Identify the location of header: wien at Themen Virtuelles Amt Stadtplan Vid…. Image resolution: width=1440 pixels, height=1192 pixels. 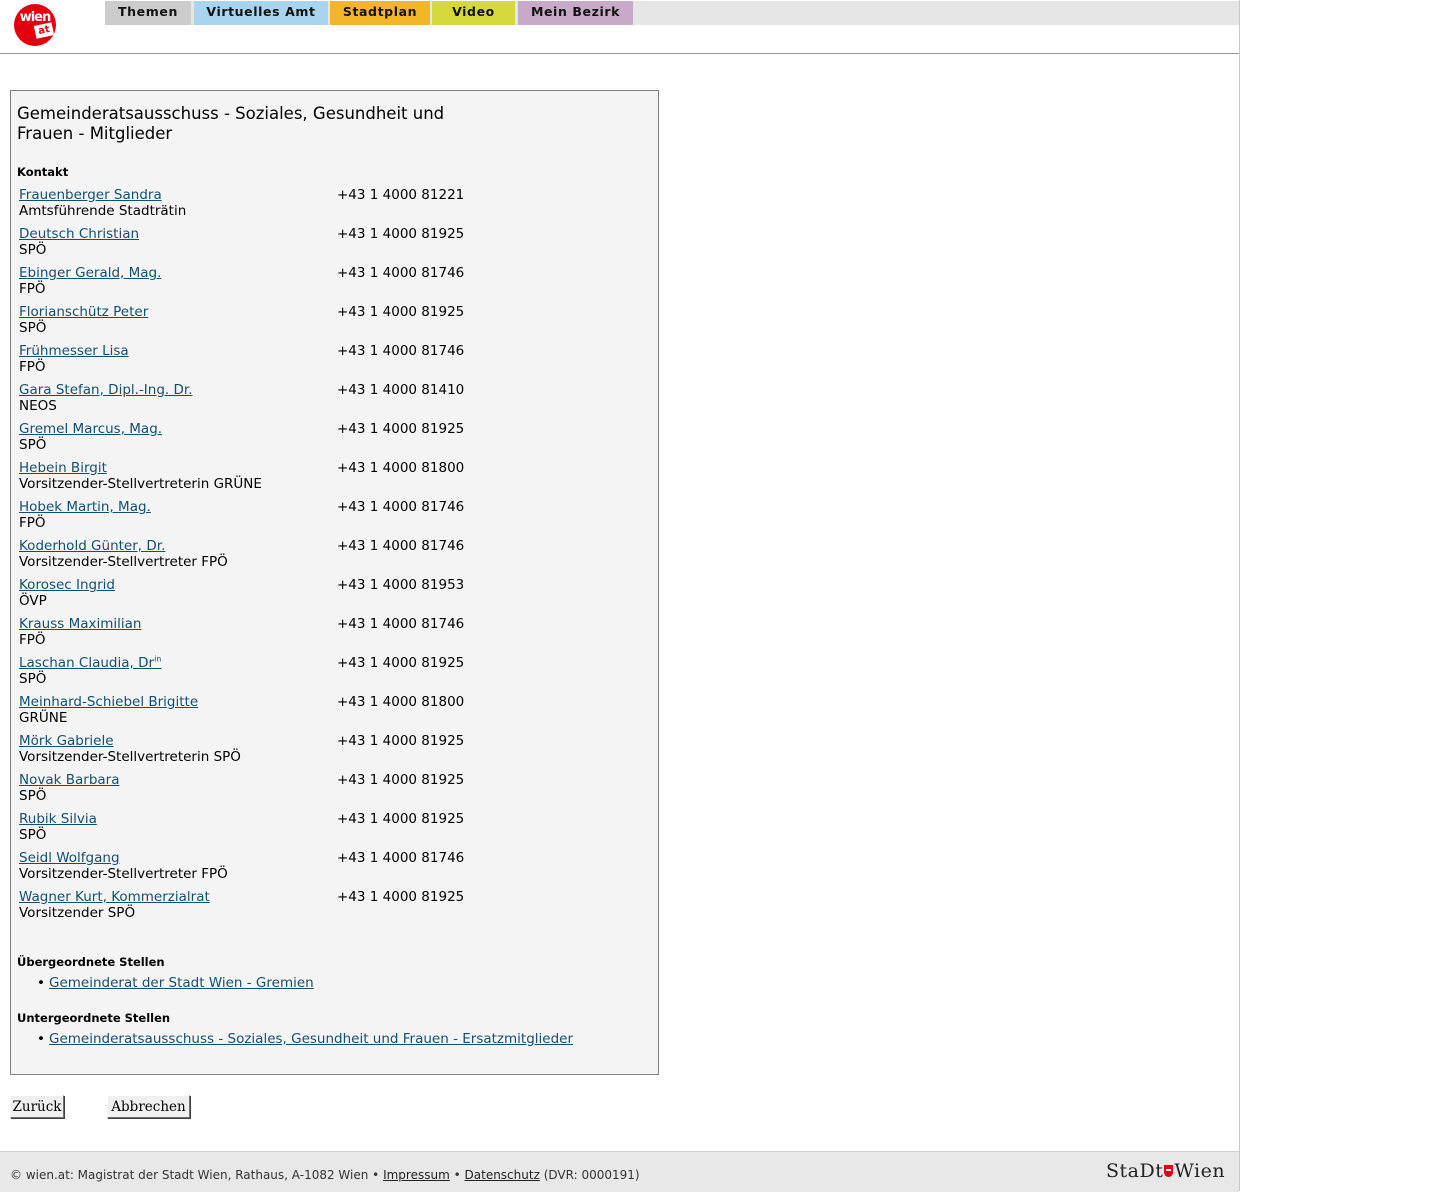
(619, 27).